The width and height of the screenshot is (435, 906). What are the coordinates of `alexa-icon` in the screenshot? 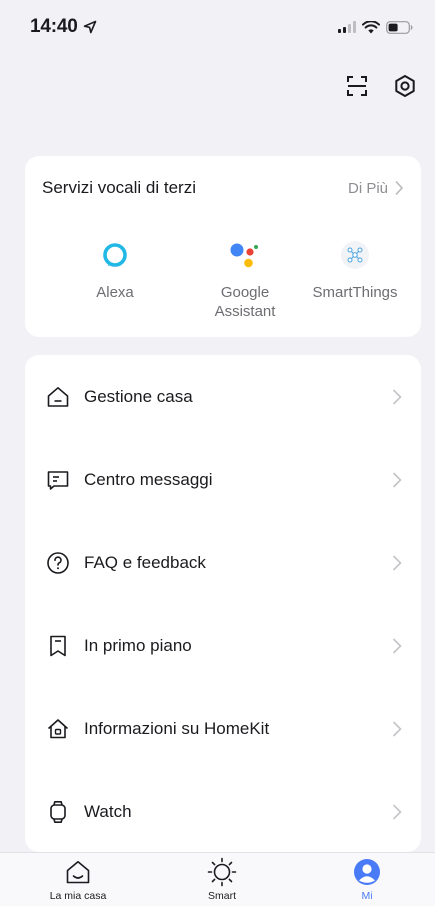 It's located at (115, 255).